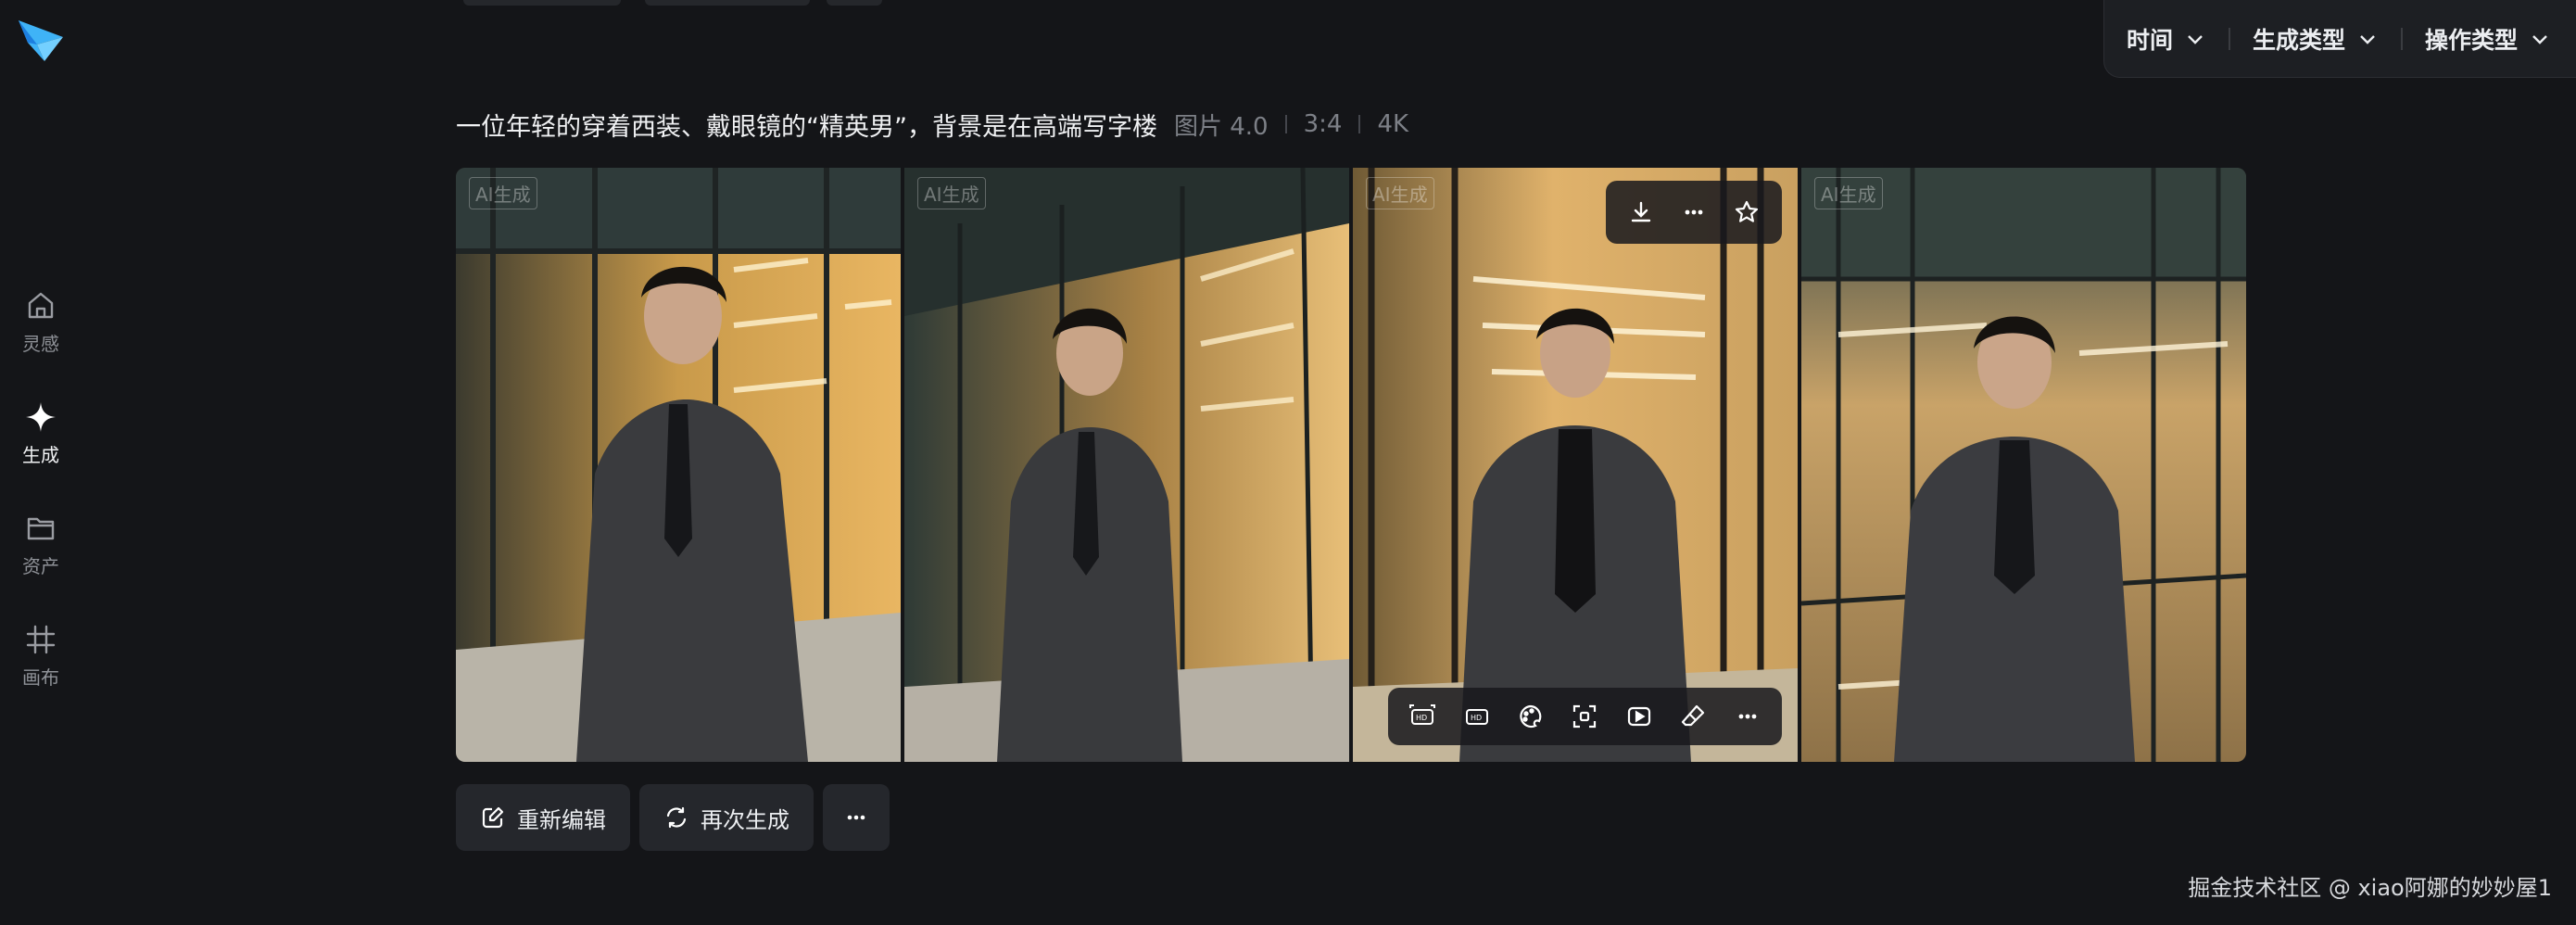  Describe the element at coordinates (41, 544) in the screenshot. I see `sidebar-item-assets: 资产` at that location.